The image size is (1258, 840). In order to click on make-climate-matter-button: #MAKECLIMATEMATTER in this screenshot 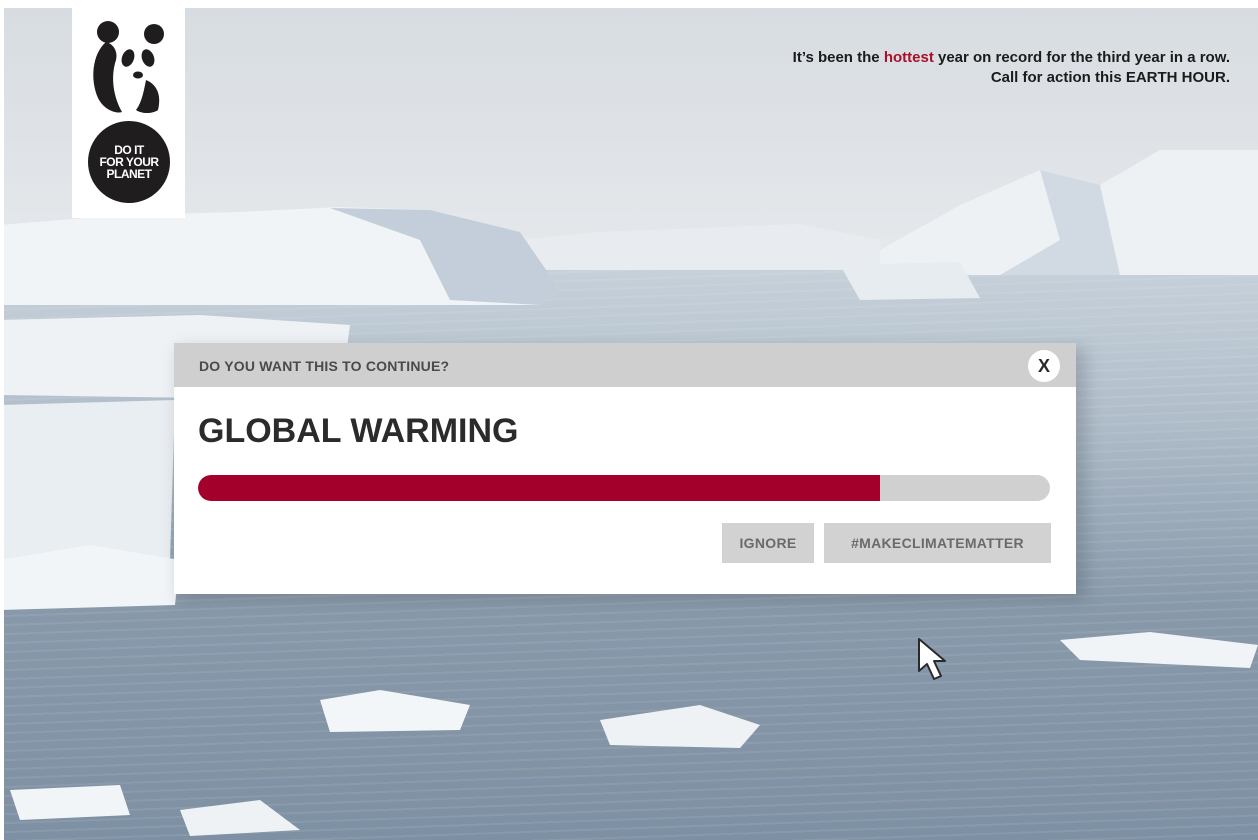, I will do `click(937, 543)`.